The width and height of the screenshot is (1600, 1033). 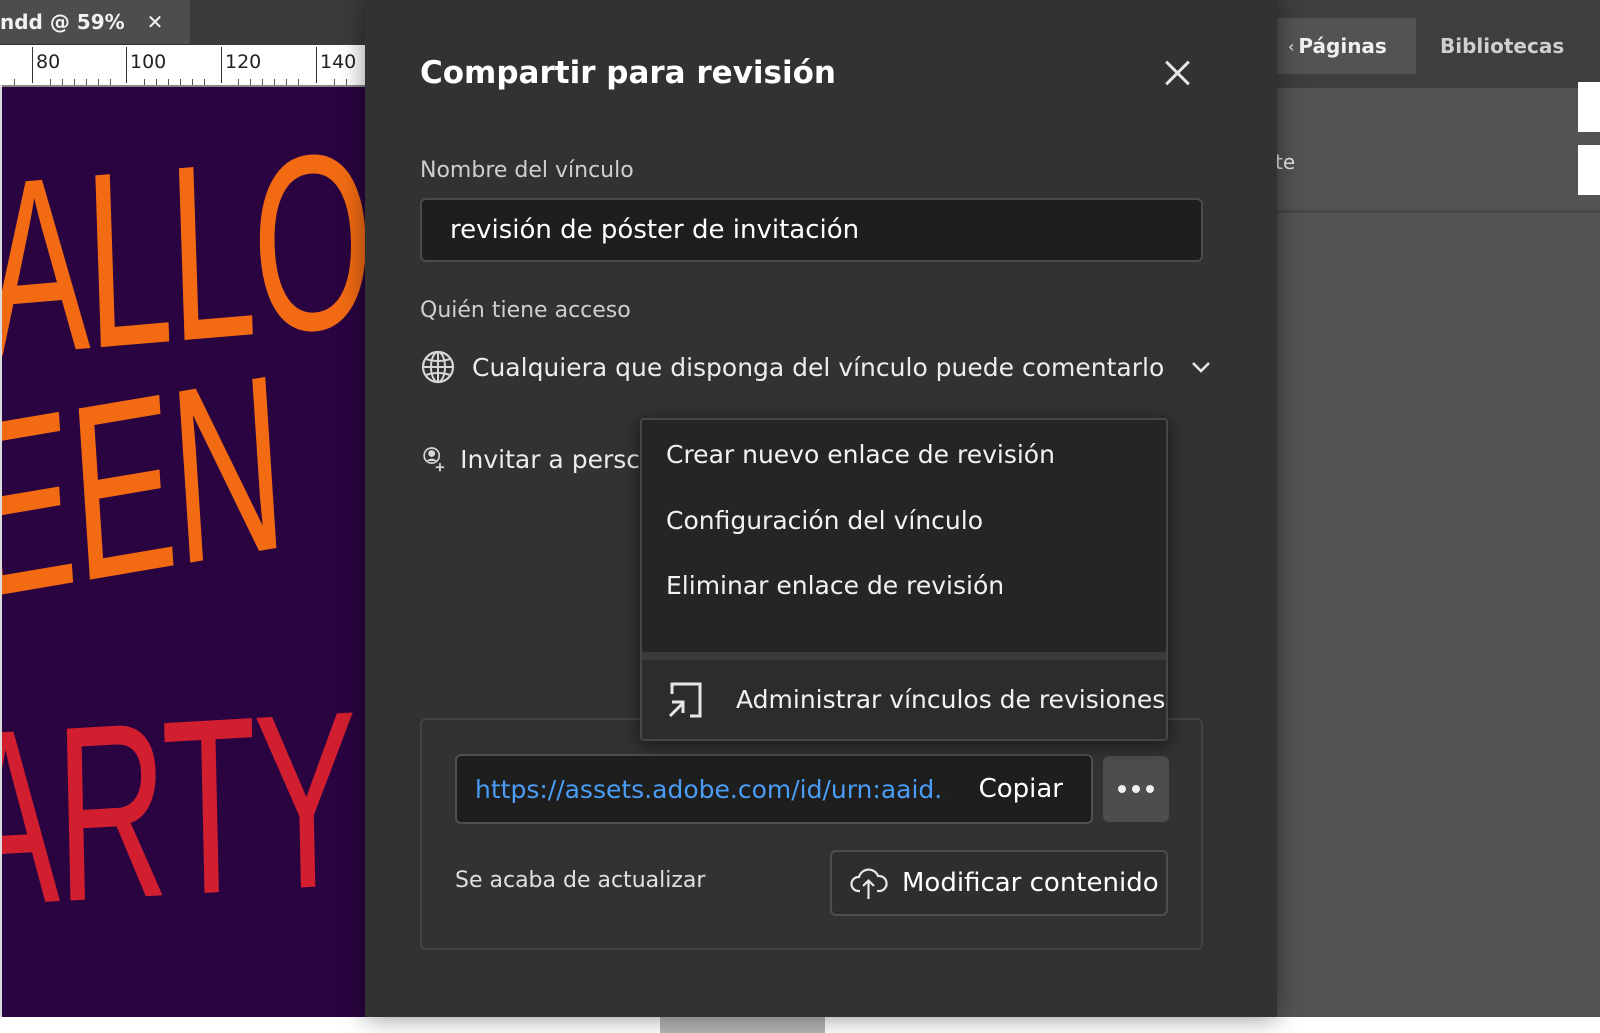 What do you see at coordinates (1502, 46) in the screenshot?
I see `tab-bibliotecas-label: Bibliotecas` at bounding box center [1502, 46].